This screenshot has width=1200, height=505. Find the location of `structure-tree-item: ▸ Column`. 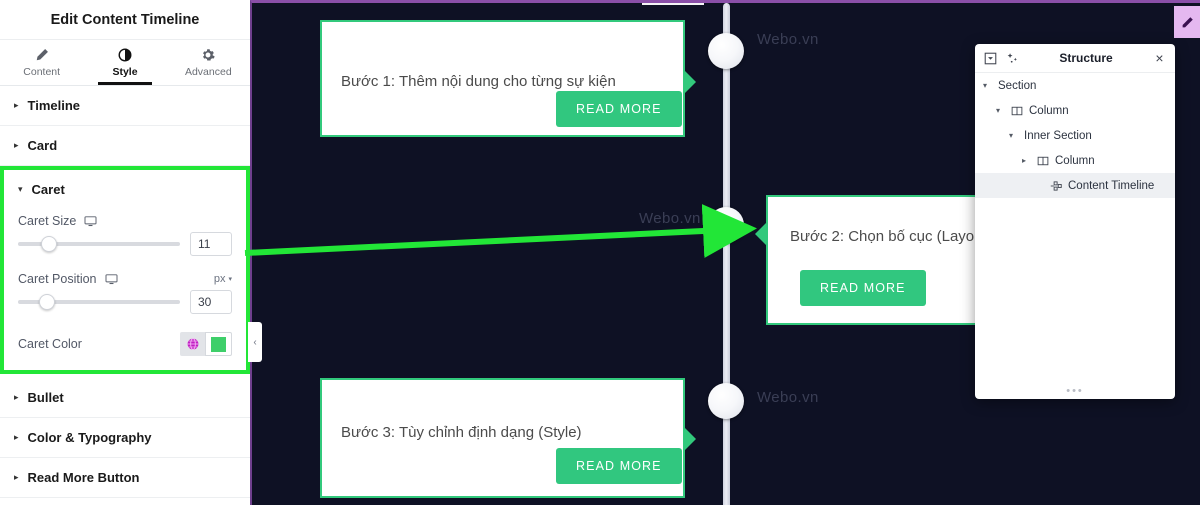

structure-tree-item: ▸ Column is located at coordinates (1075, 160).